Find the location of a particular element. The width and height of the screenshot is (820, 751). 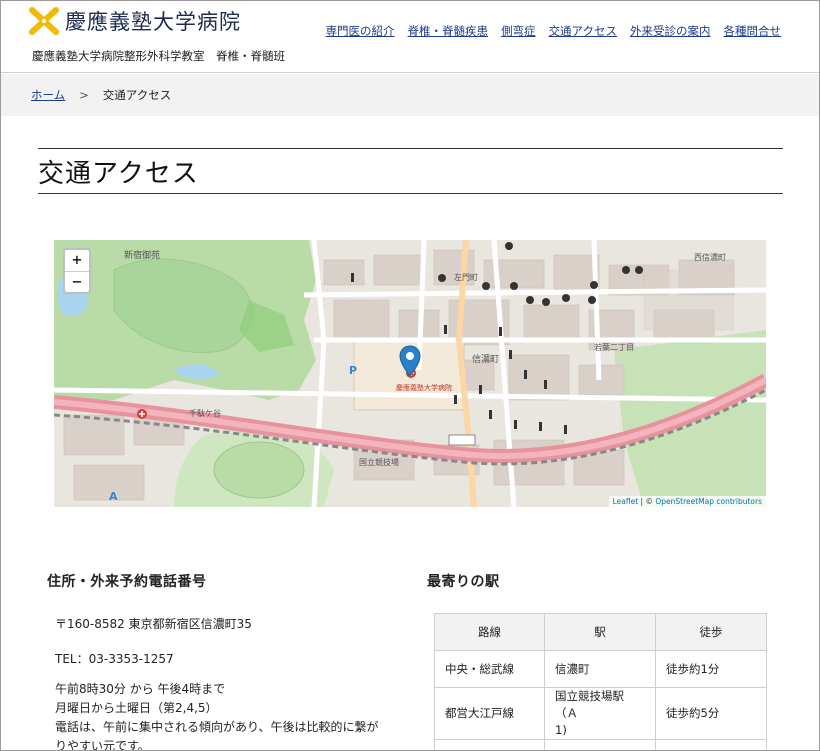

table-row: 中央・総武線 信濃町 徒歩約1分 is located at coordinates (600, 669).